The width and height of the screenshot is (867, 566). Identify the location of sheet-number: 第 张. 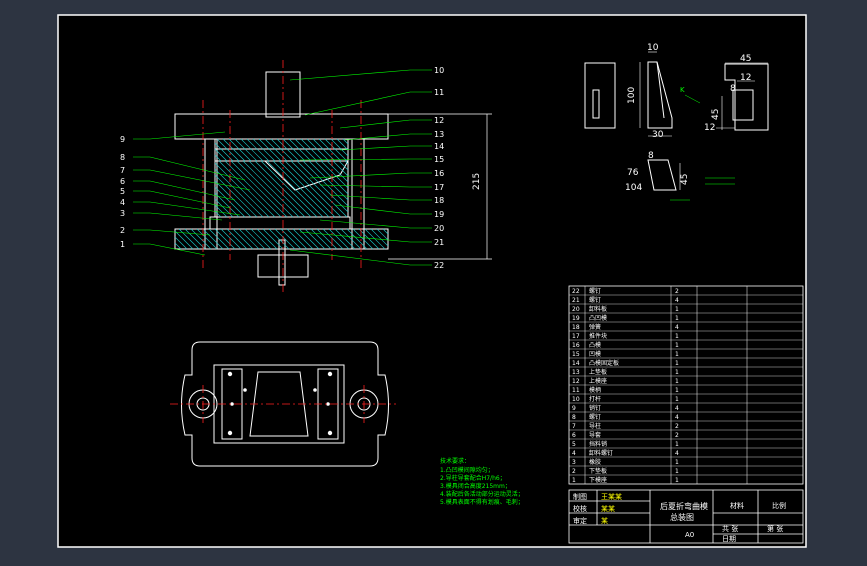
(775, 528).